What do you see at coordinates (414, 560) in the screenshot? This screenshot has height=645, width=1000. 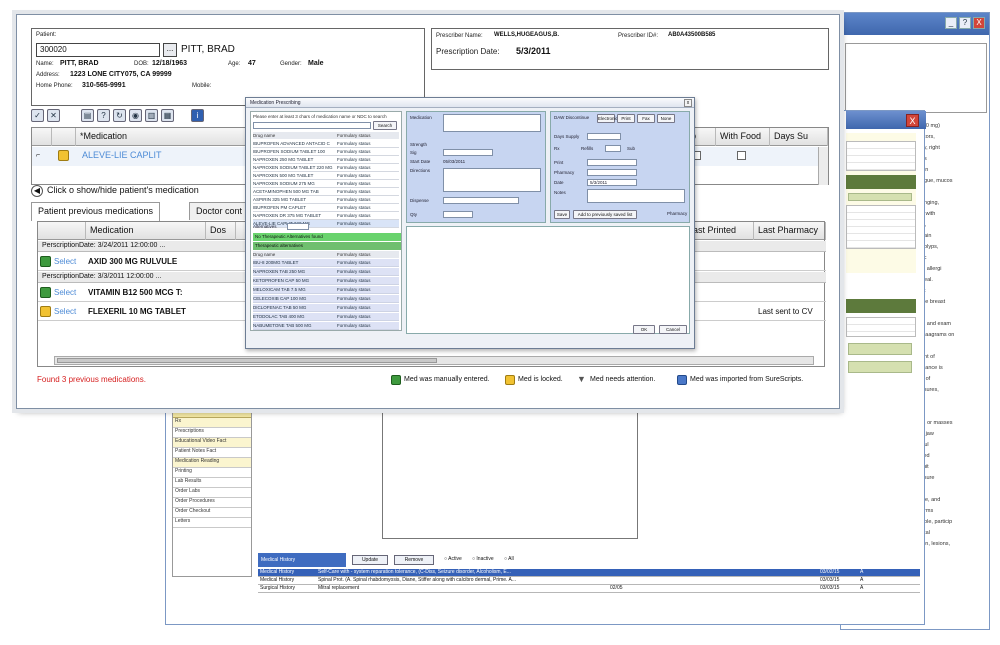 I see `remove-button: Remove` at bounding box center [414, 560].